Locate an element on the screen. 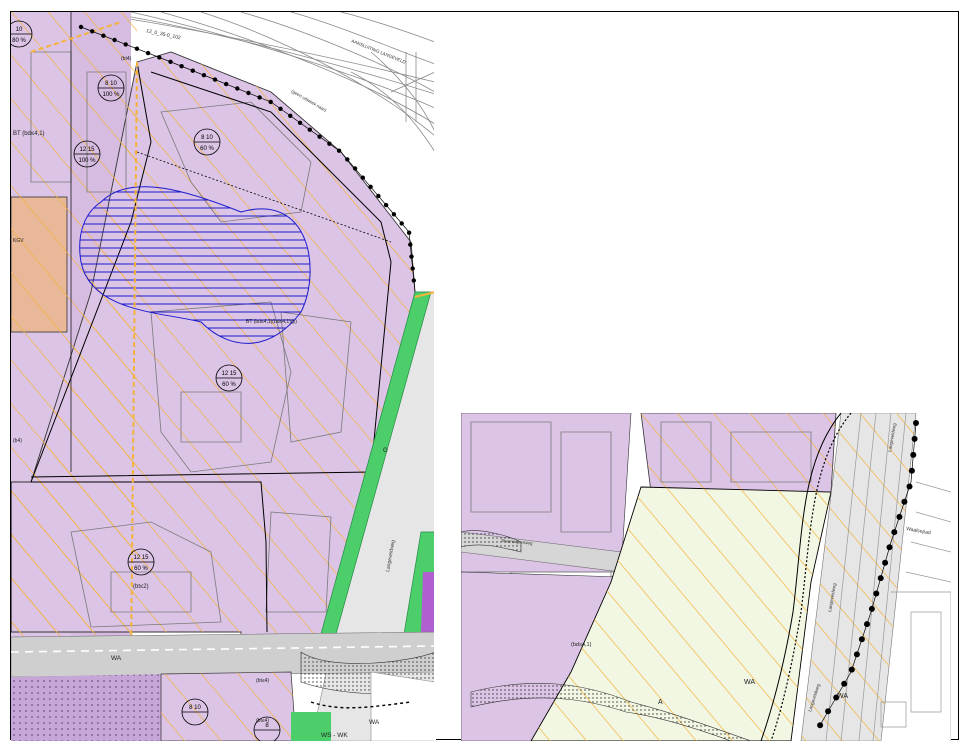 This screenshot has height=747, width=973. label-ws-wk: WS - WK is located at coordinates (334, 735).